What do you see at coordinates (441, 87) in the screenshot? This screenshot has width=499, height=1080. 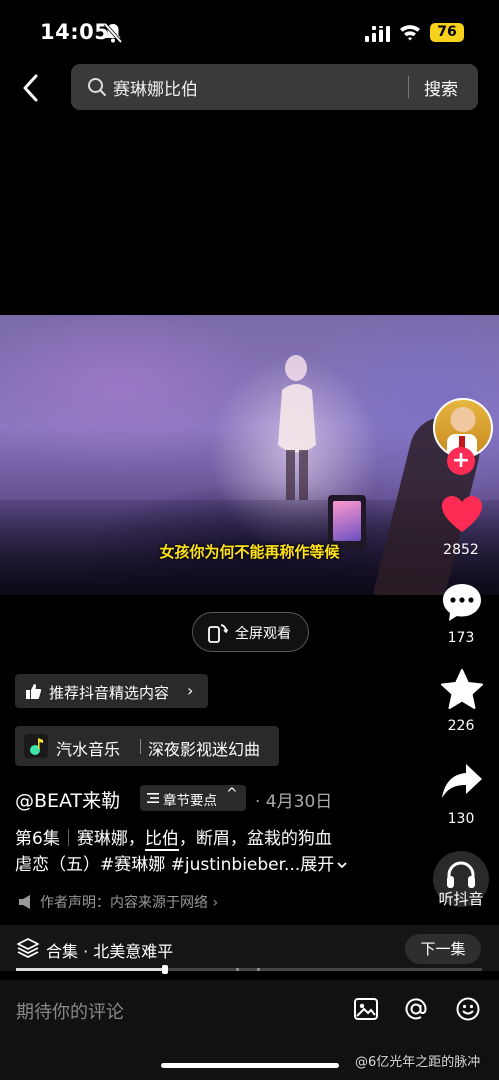 I see `search-button: 搜索` at bounding box center [441, 87].